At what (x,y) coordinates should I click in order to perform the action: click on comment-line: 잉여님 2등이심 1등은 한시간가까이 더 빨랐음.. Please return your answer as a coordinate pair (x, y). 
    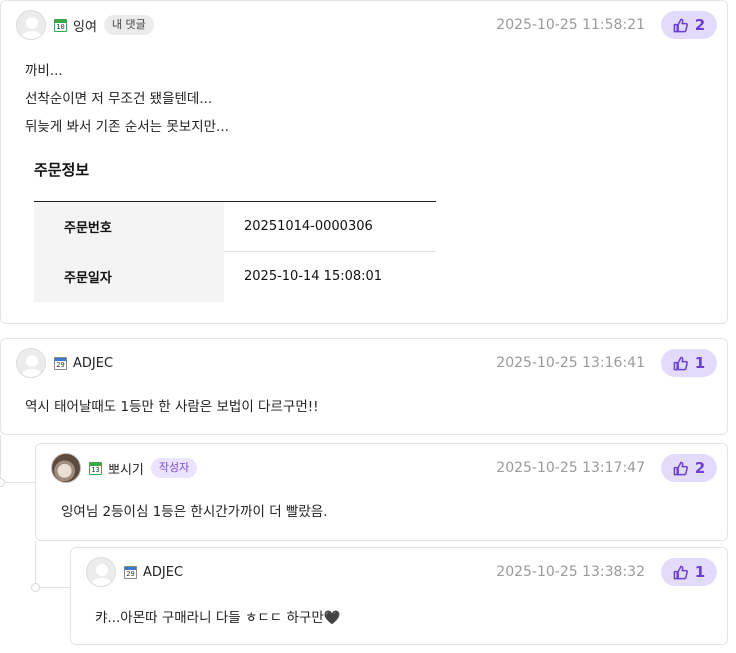
    Looking at the image, I should click on (194, 512).